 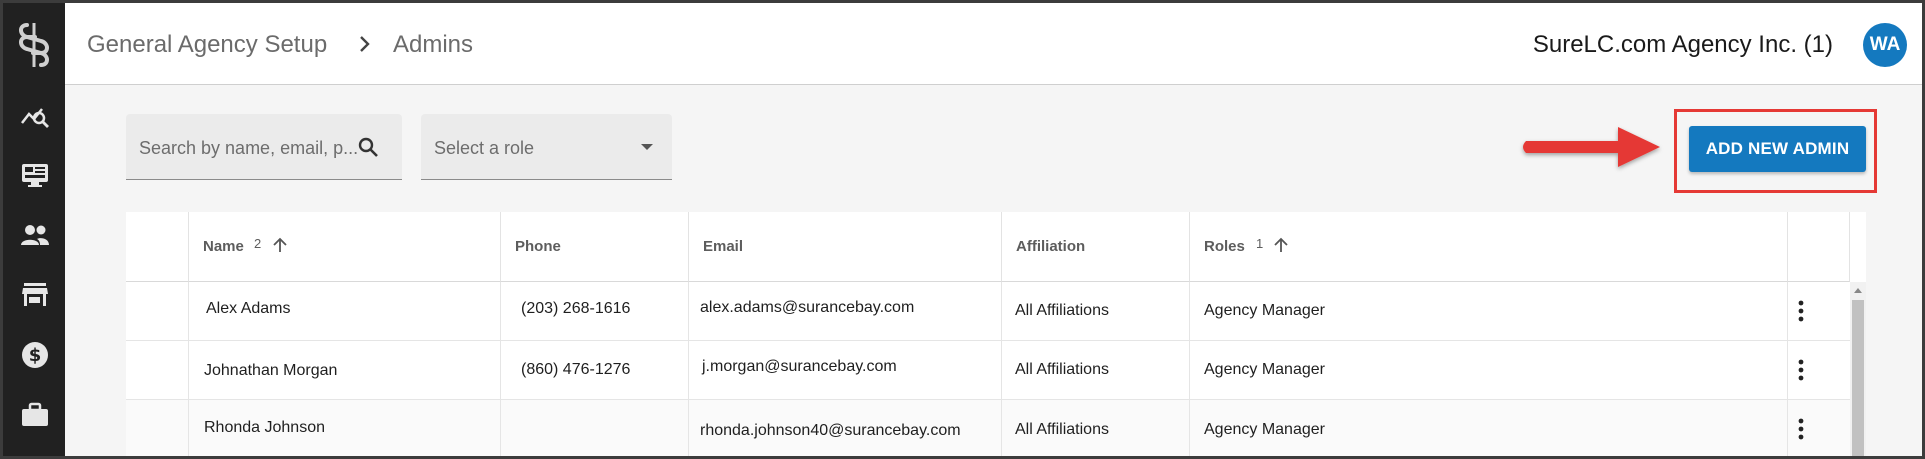 I want to click on column-header-label: Affiliation, so click(x=1051, y=246).